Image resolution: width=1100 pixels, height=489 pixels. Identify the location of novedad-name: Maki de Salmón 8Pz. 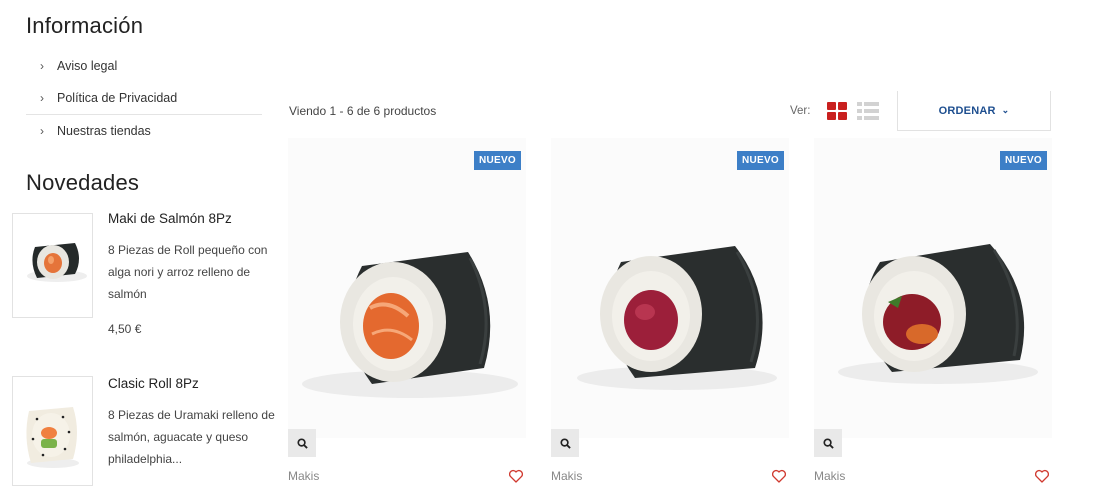
(170, 218).